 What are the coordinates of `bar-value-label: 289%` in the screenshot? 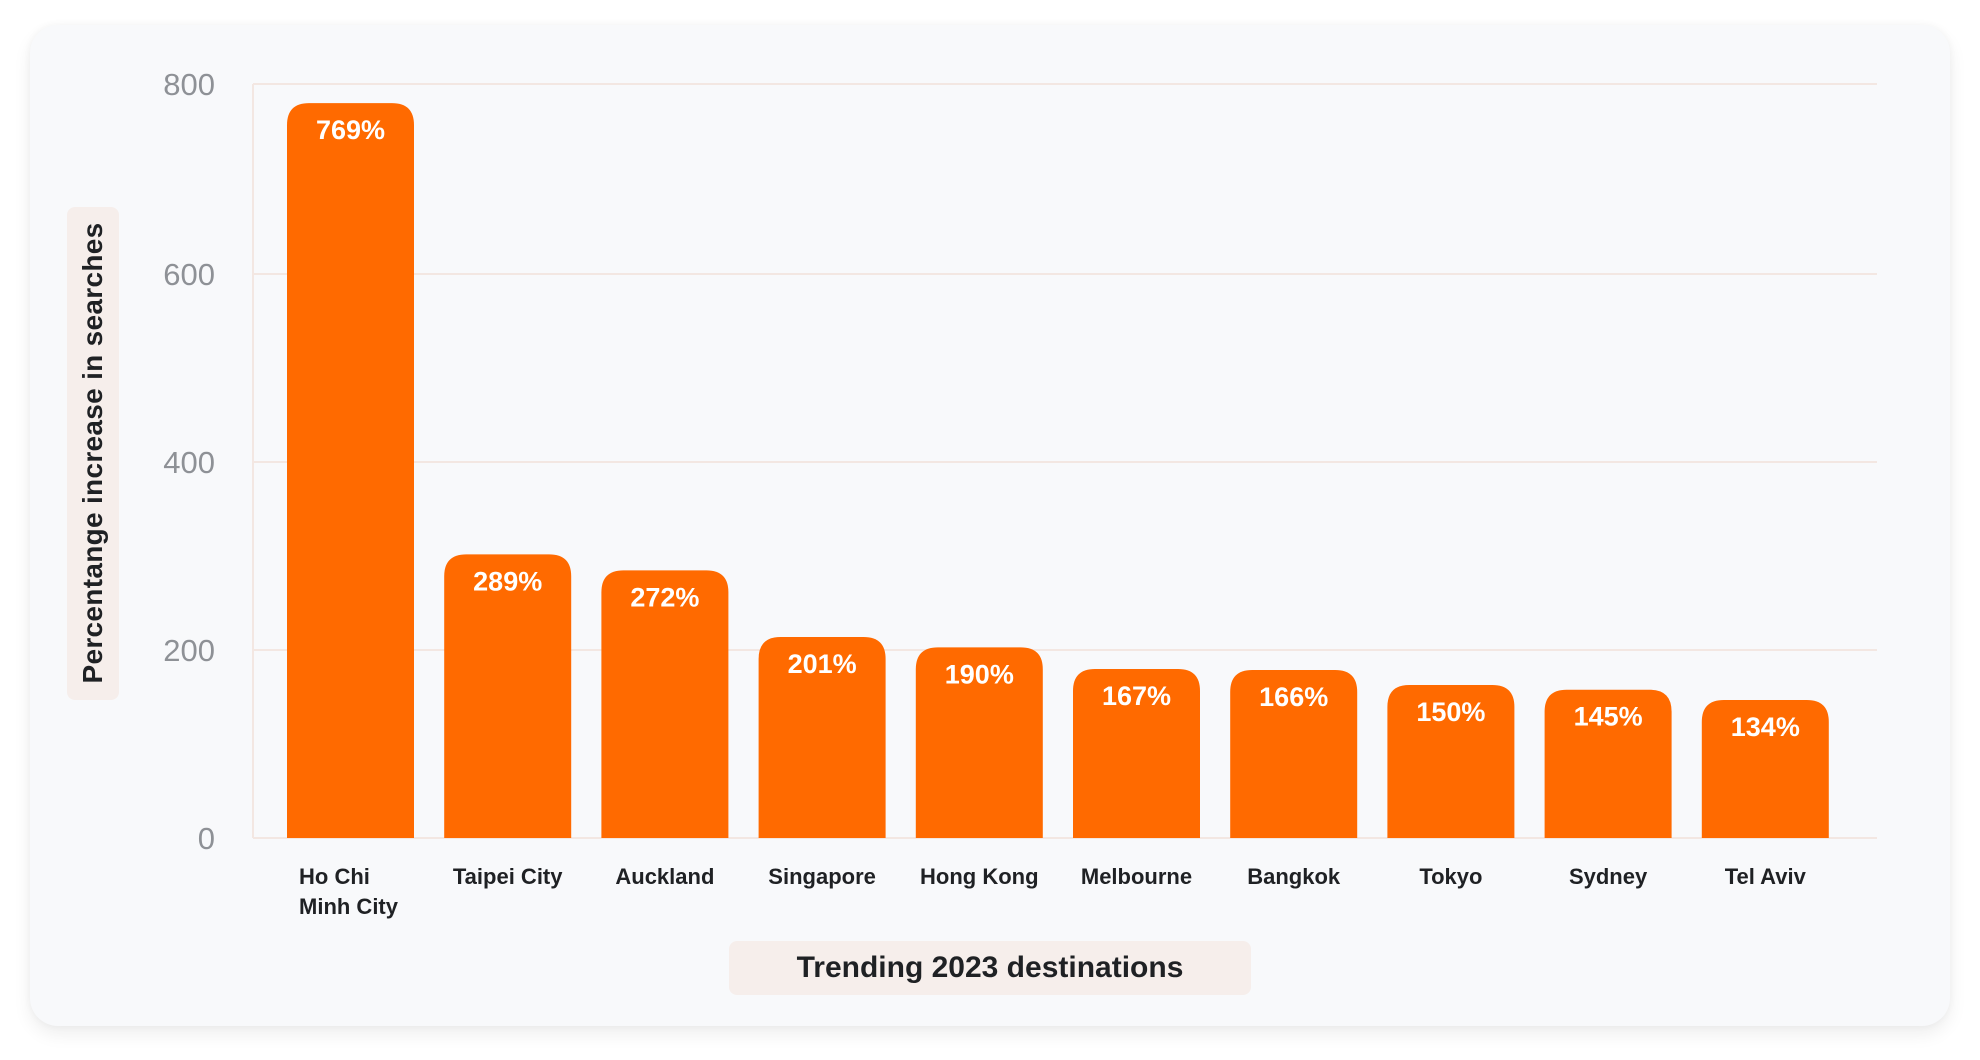 It's located at (507, 581).